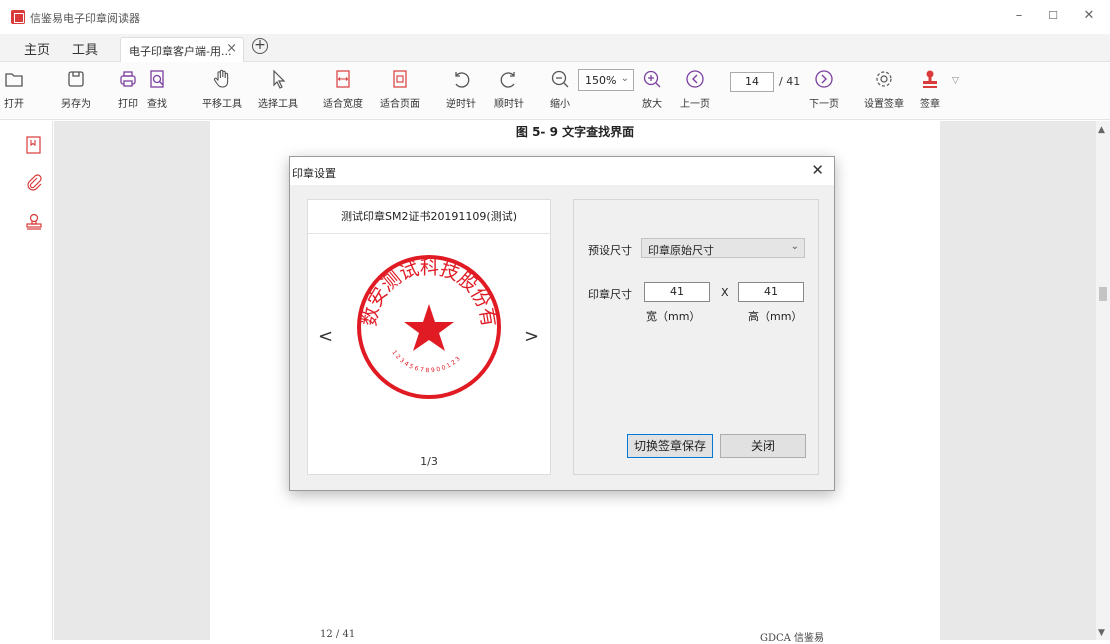  Describe the element at coordinates (824, 89) in the screenshot. I see `next-page-button: 下一页` at that location.